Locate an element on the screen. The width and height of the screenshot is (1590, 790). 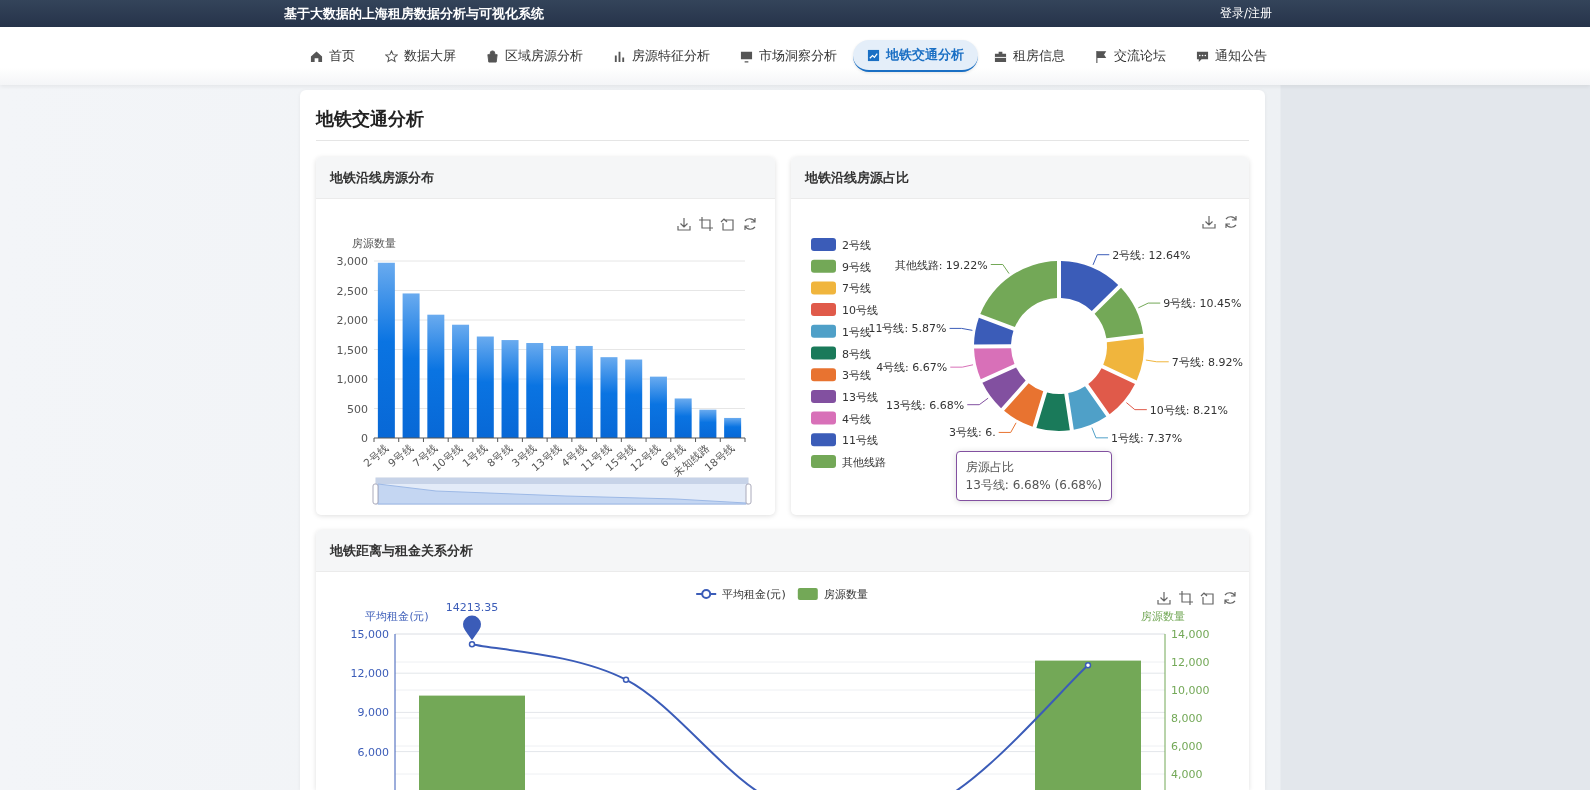
slice-label: 13号线: 6.68% is located at coordinates (924, 405).